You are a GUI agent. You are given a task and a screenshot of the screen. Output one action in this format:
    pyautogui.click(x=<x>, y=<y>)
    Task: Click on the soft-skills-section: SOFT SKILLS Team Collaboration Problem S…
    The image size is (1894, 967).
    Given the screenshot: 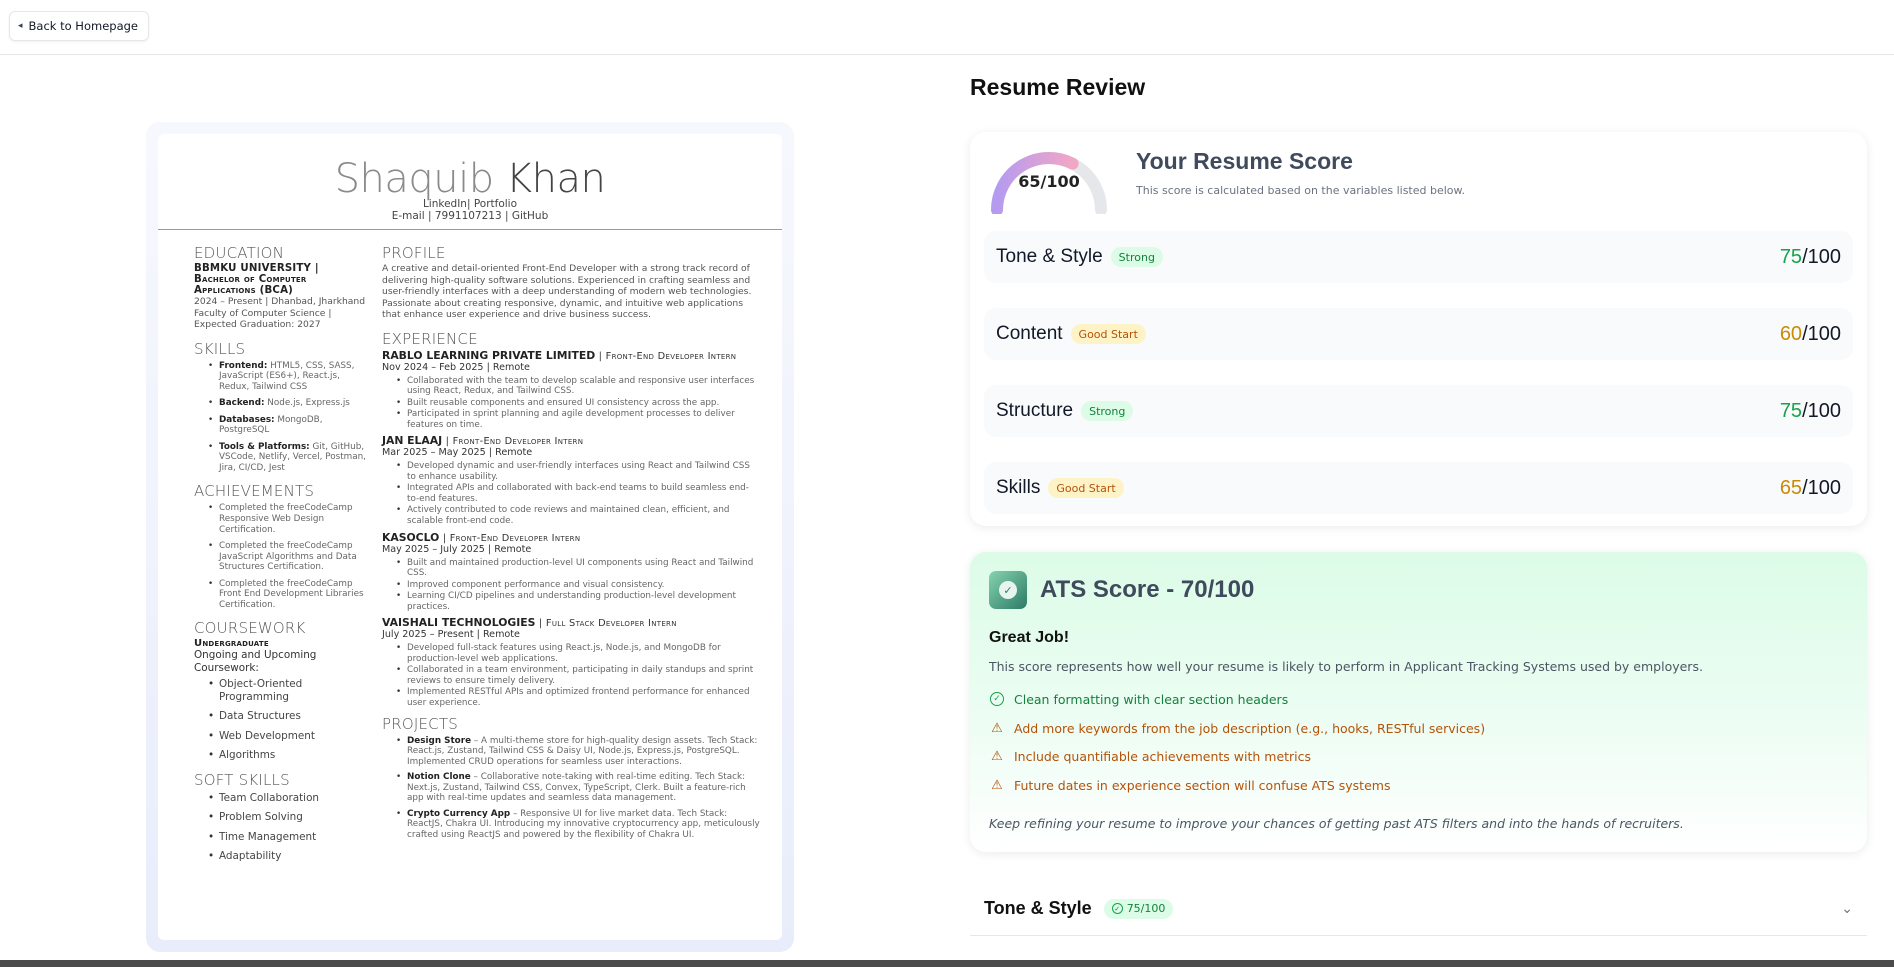 What is the action you would take?
    pyautogui.click(x=283, y=817)
    